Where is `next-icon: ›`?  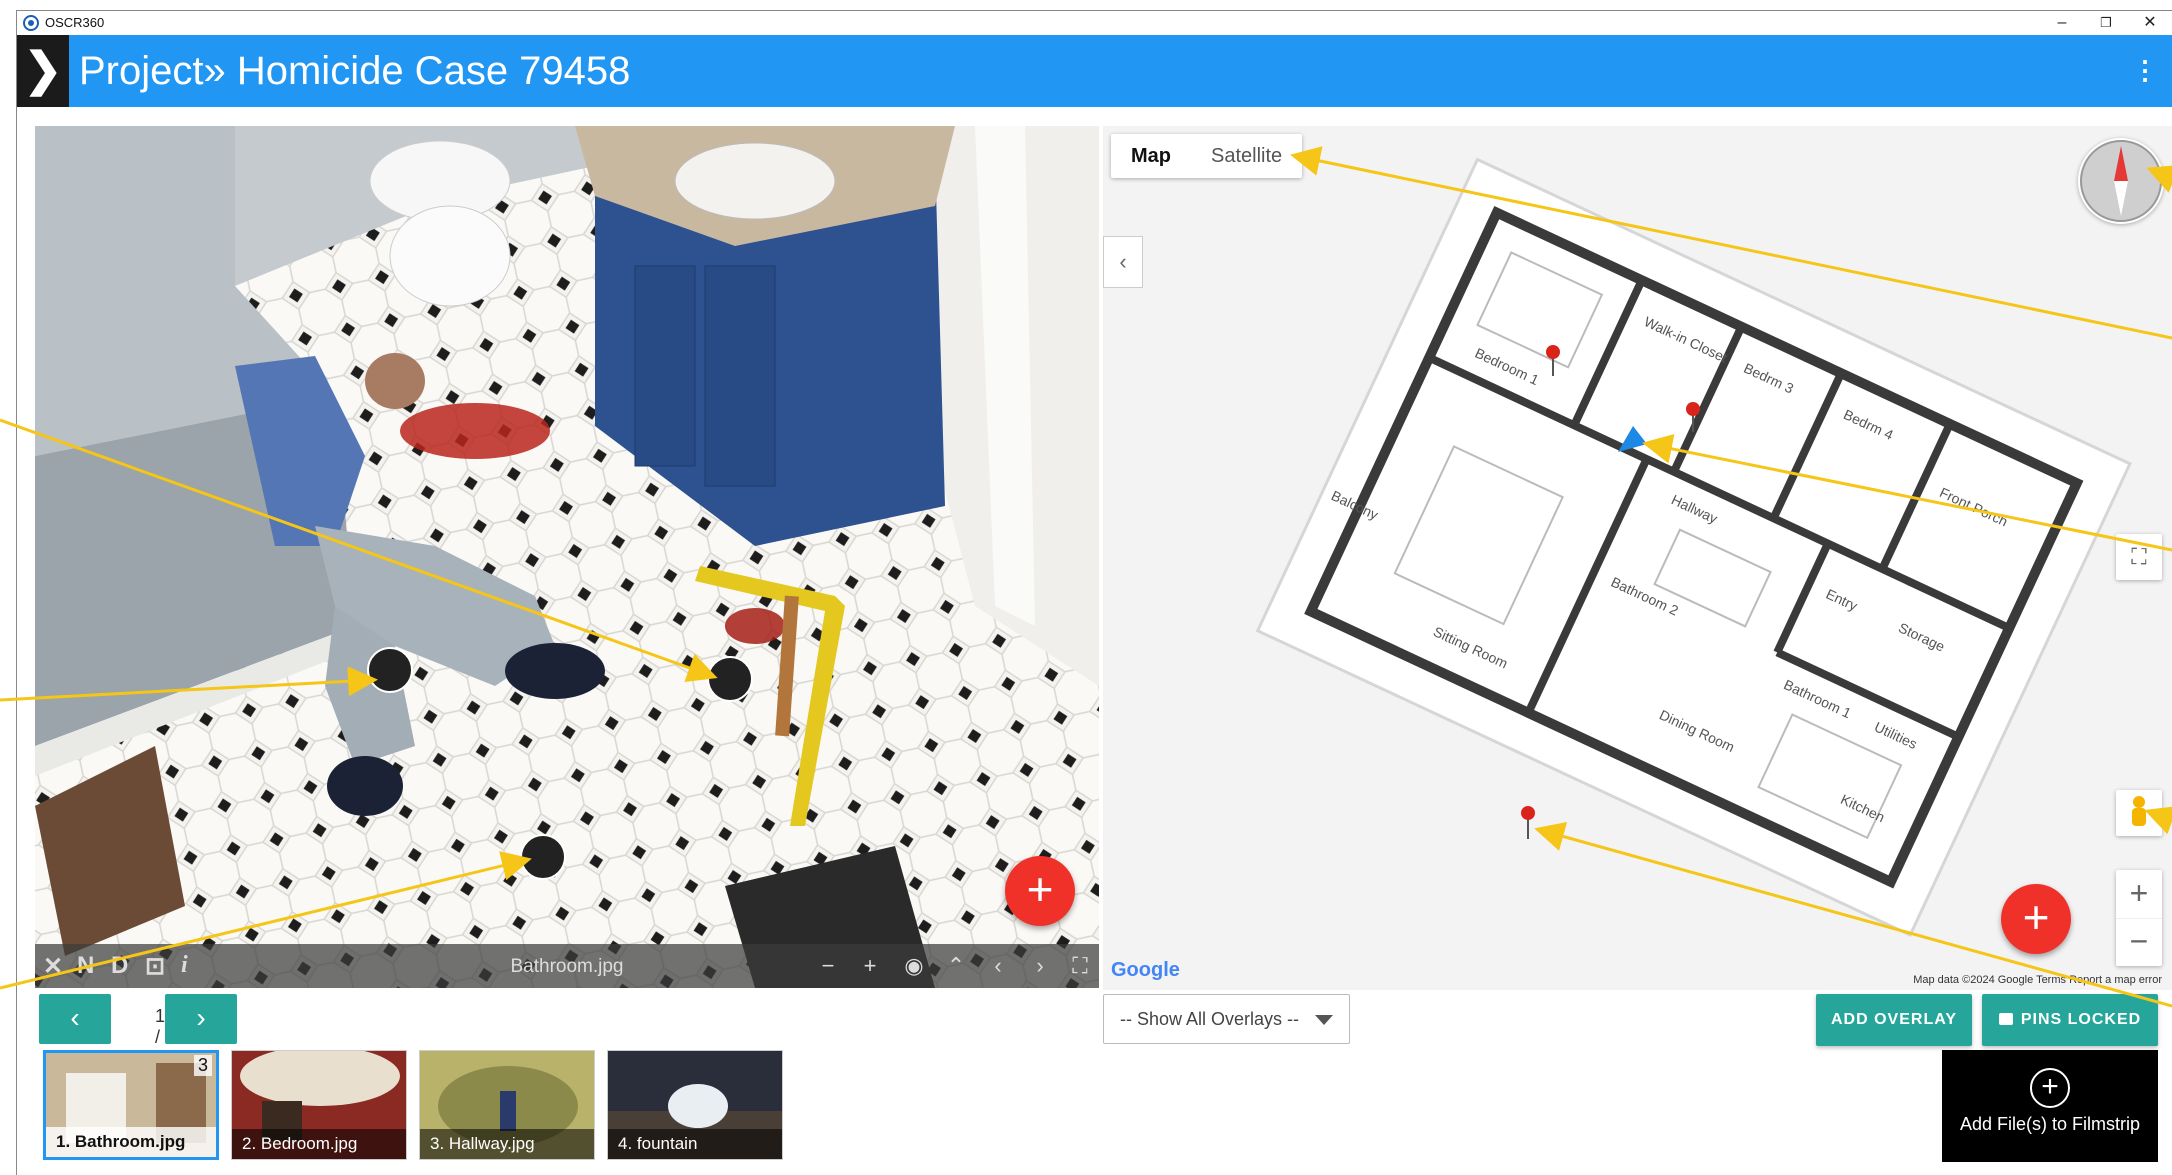
next-icon: › is located at coordinates (1040, 967).